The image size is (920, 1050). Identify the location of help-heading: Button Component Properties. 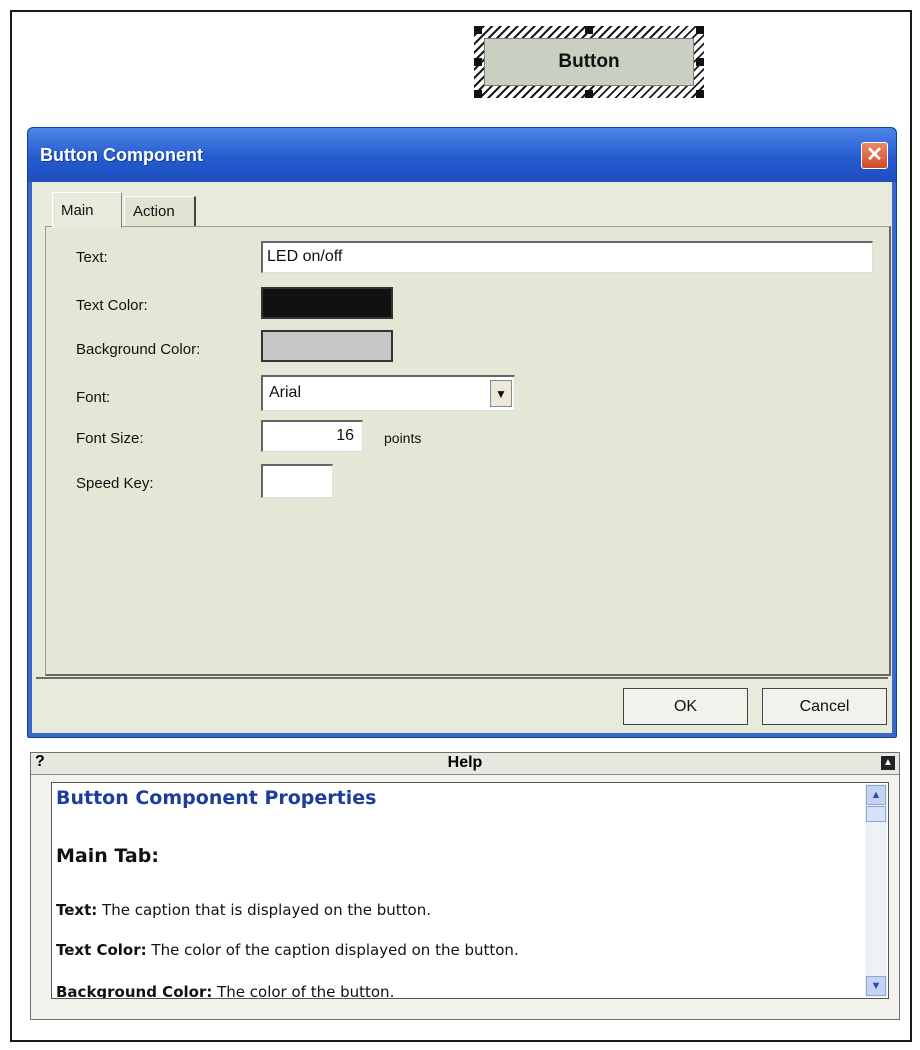
(216, 798).